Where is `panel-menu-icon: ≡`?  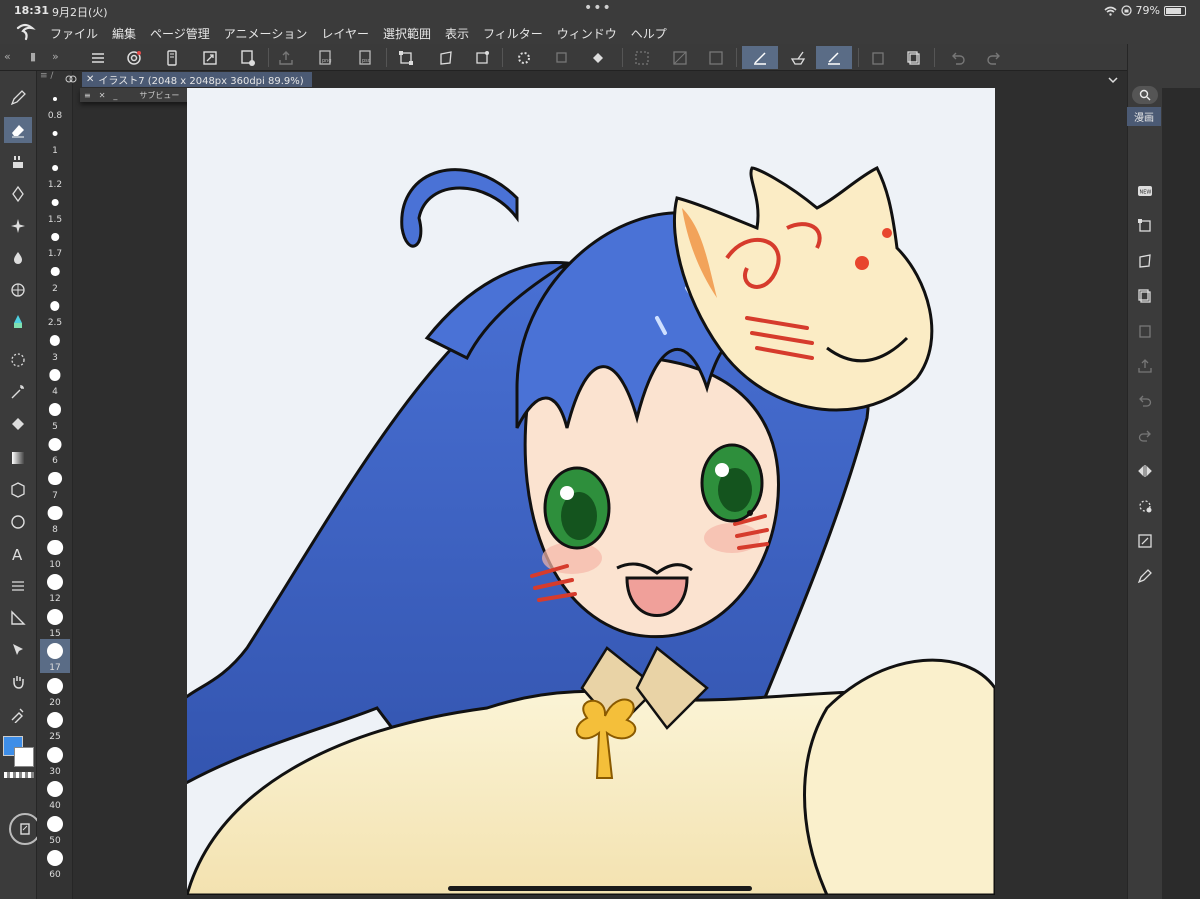 panel-menu-icon: ≡ is located at coordinates (87, 95).